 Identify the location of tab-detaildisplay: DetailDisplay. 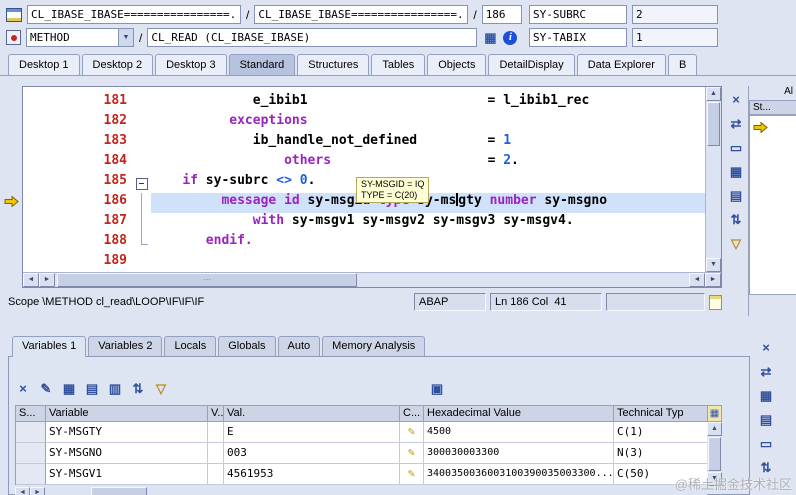
(531, 64).